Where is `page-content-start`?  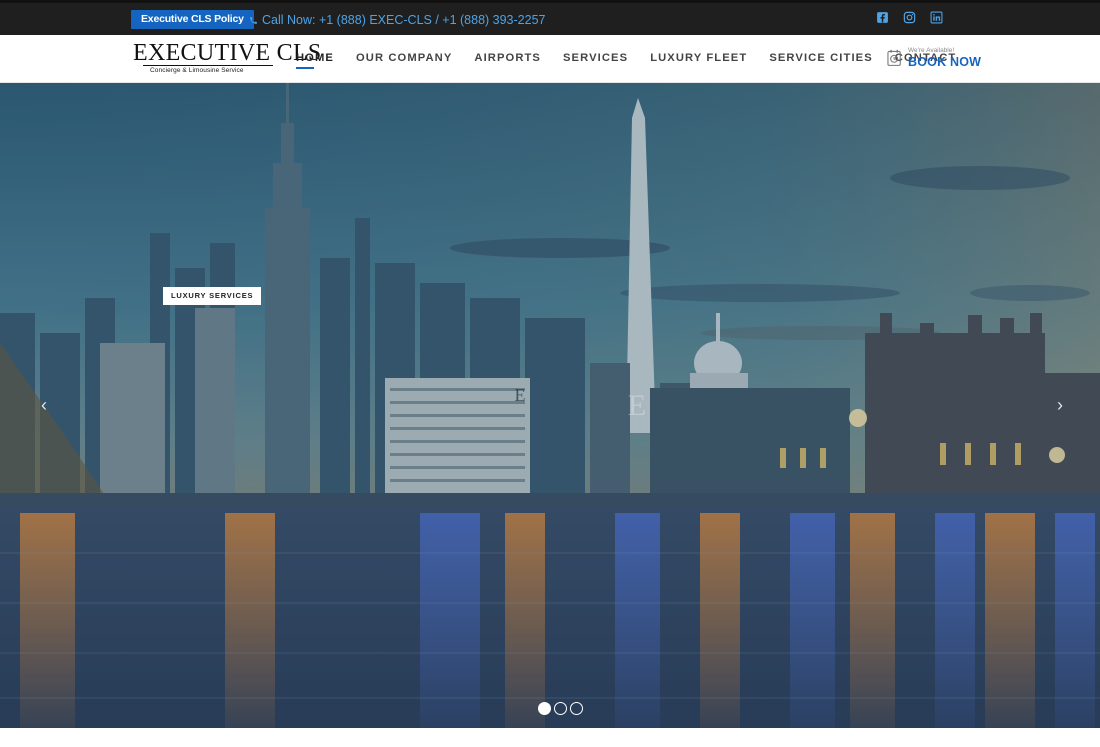
page-content-start is located at coordinates (550, 737).